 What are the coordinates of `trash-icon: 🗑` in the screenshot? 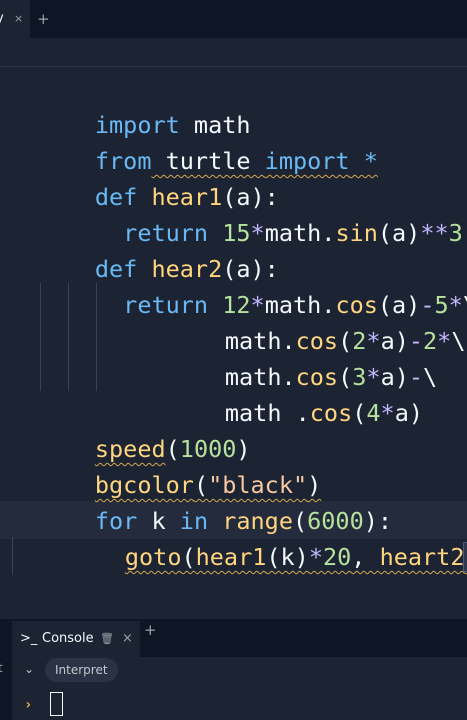 It's located at (107, 639).